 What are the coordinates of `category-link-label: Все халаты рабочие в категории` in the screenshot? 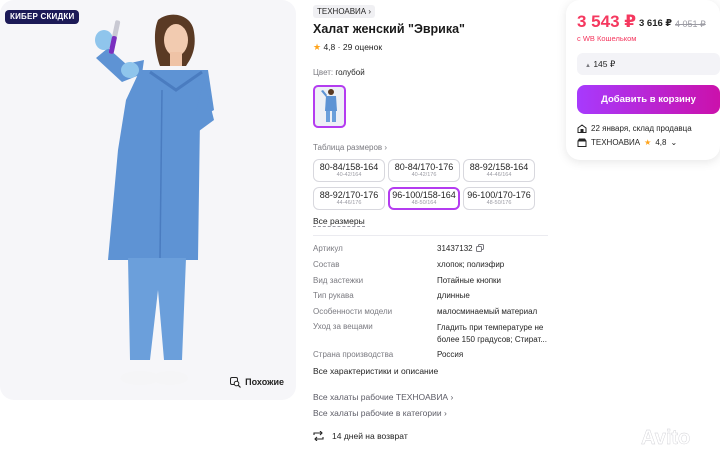 It's located at (377, 413).